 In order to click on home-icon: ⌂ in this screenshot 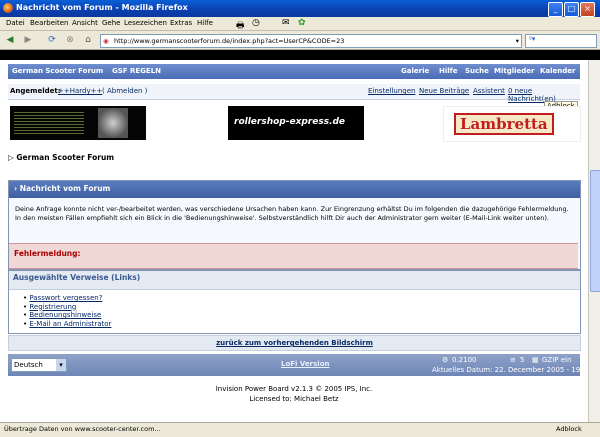, I will do `click(88, 40)`.